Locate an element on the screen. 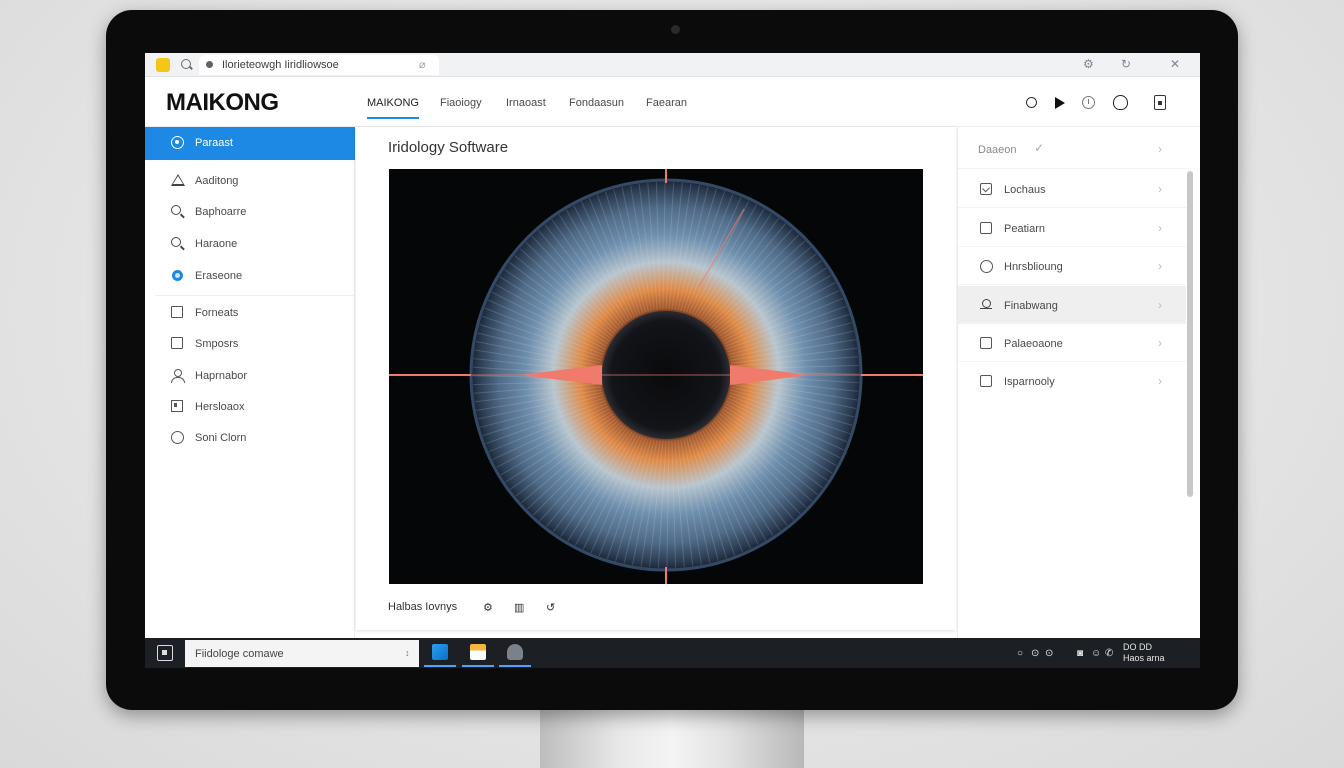  tray-icon-1: ○ is located at coordinates (1020, 653).